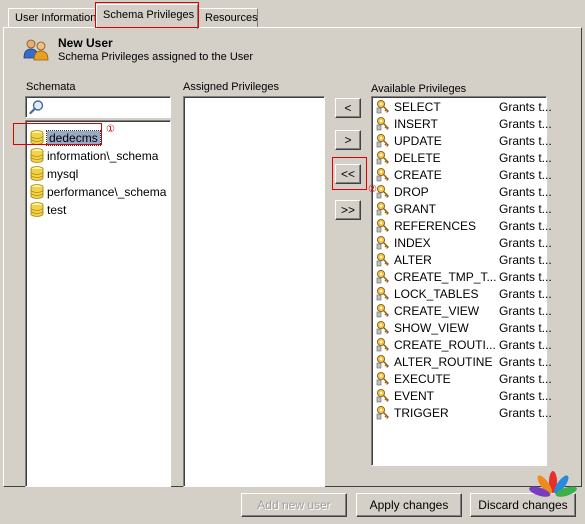 The width and height of the screenshot is (585, 524). I want to click on add-new-user-button: Add new user, so click(294, 505).